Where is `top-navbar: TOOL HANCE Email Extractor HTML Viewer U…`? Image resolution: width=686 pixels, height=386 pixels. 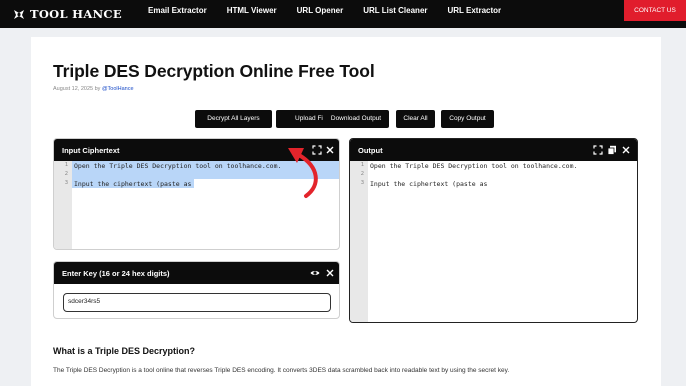
top-navbar: TOOL HANCE Email Extractor HTML Viewer U… is located at coordinates (343, 14).